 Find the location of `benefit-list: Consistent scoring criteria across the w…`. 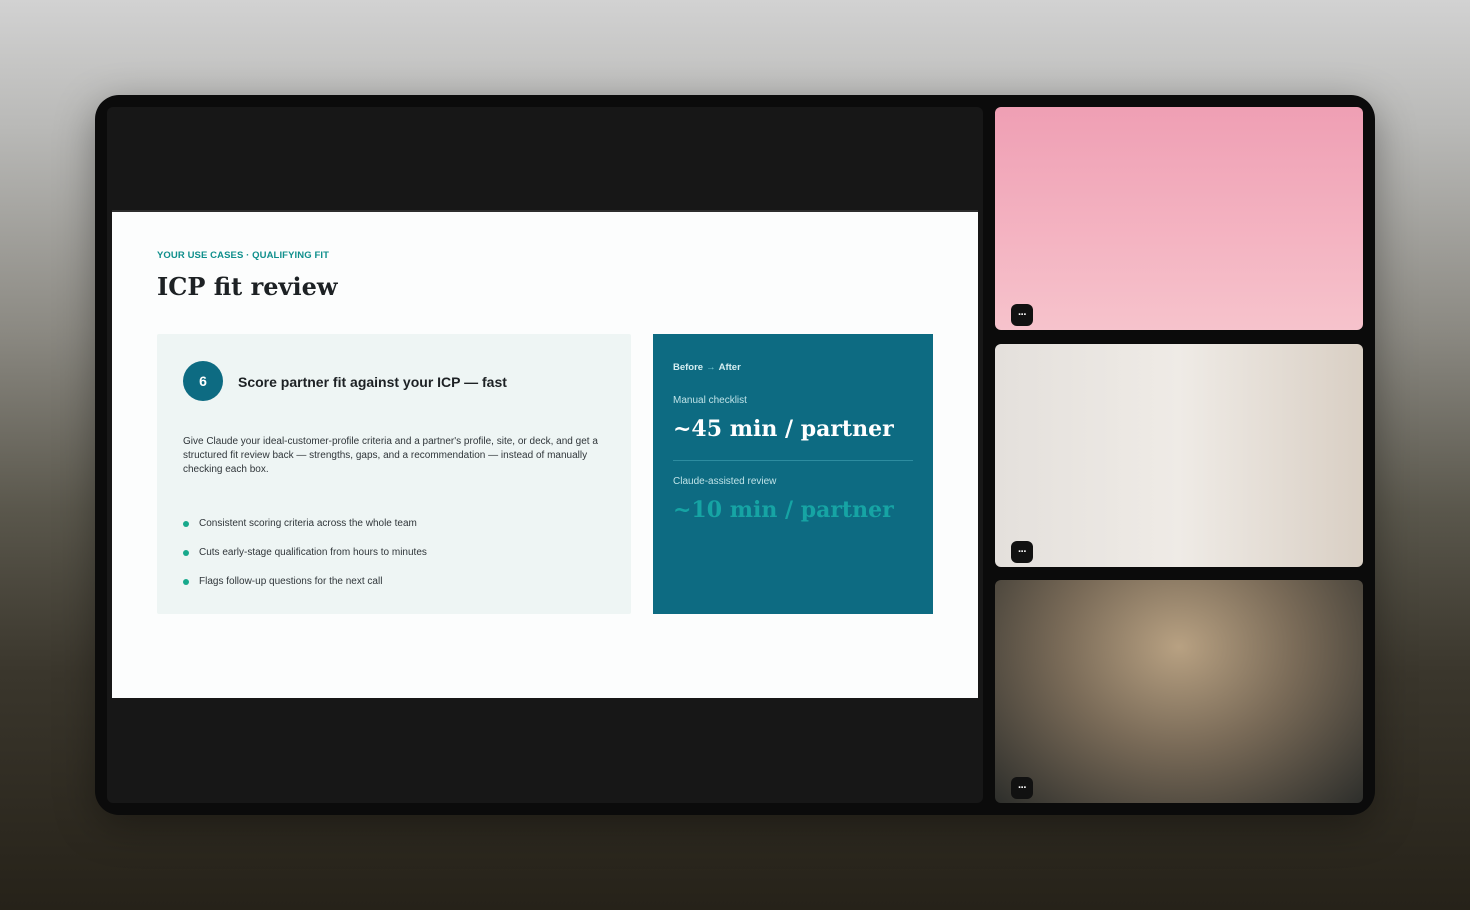

benefit-list: Consistent scoring criteria across the w… is located at coordinates (305, 552).